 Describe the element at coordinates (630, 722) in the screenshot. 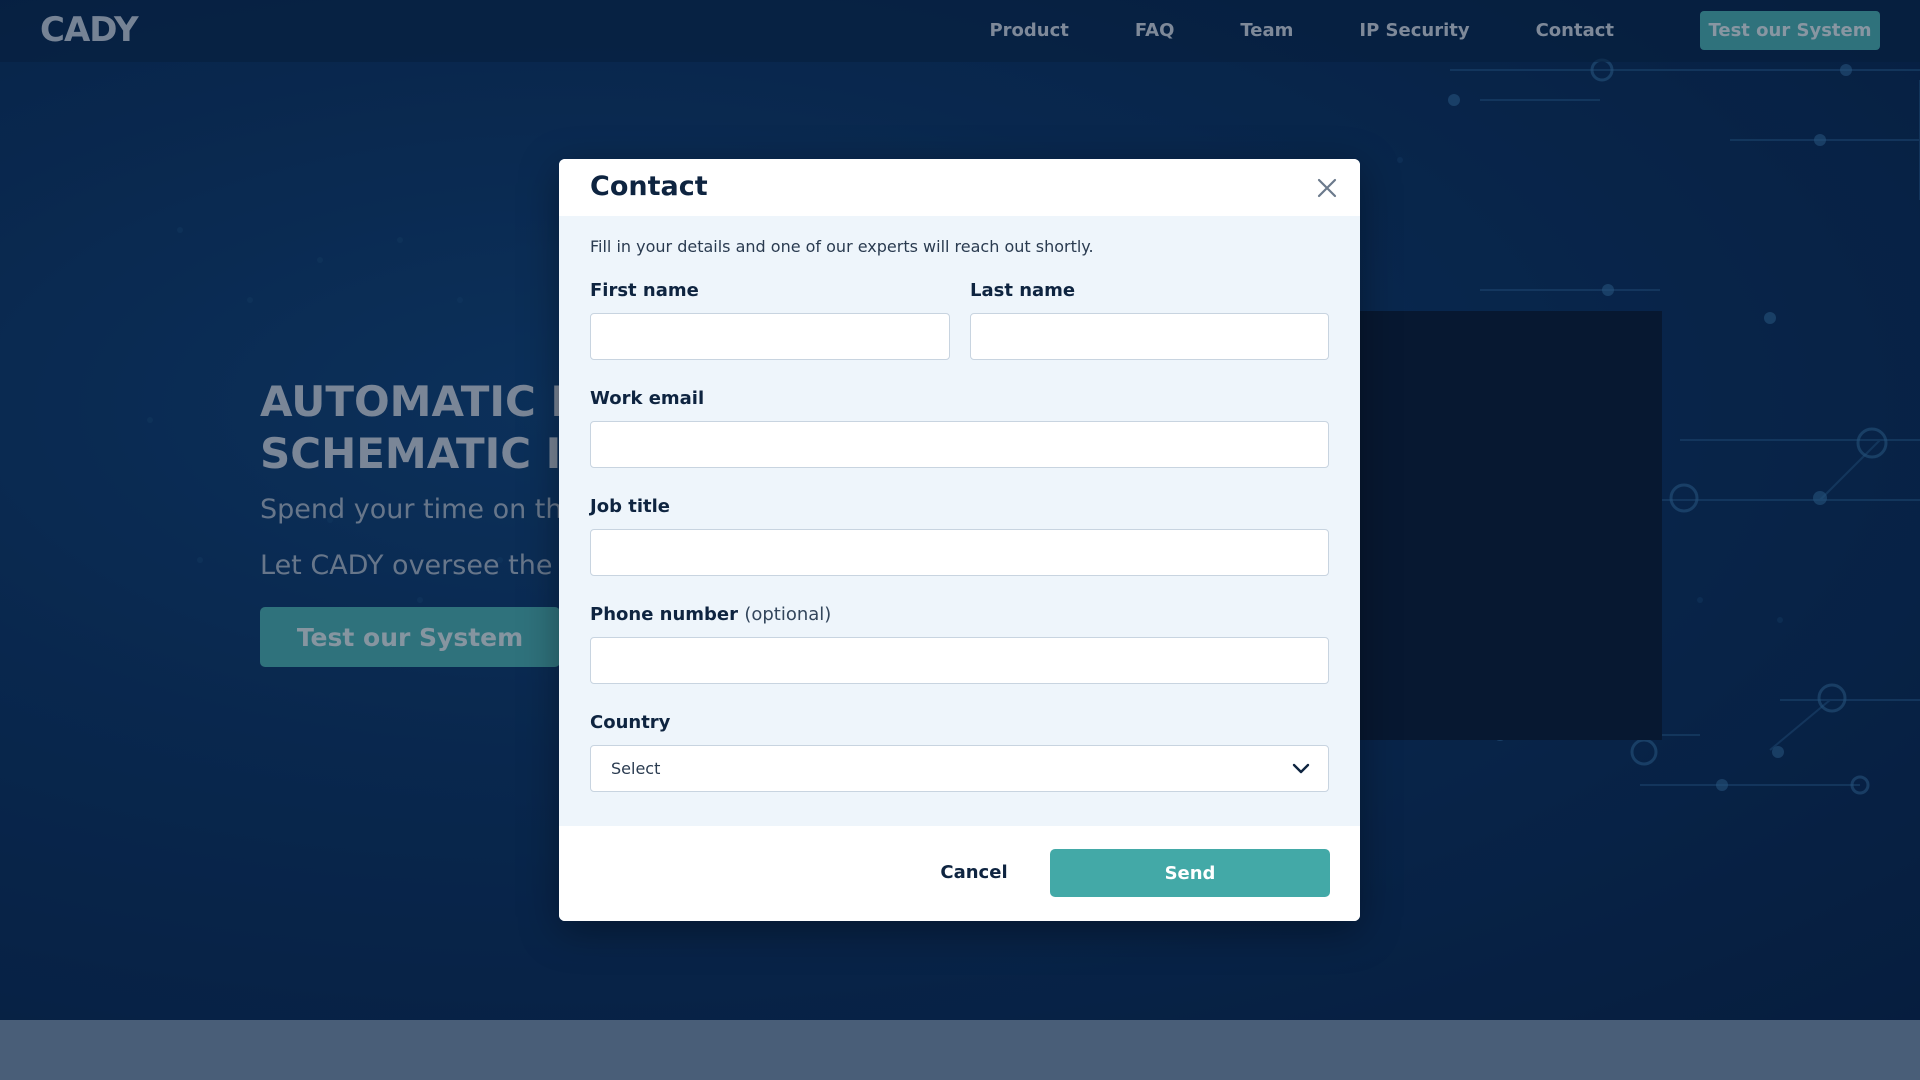

I see `country-label: Country` at that location.